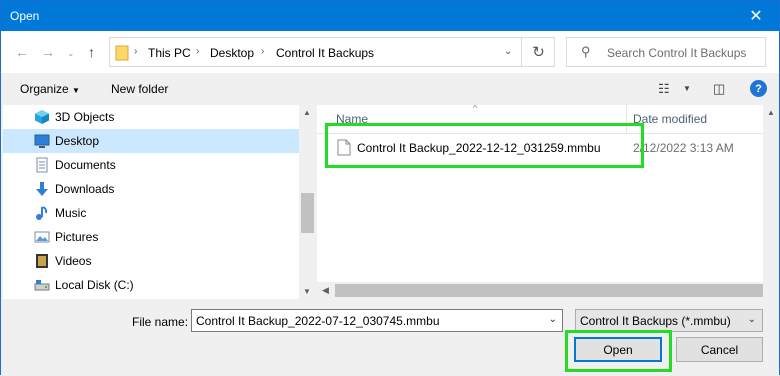 This screenshot has width=780, height=376. Describe the element at coordinates (484, 145) in the screenshot. I see `file-highlight-box` at that location.